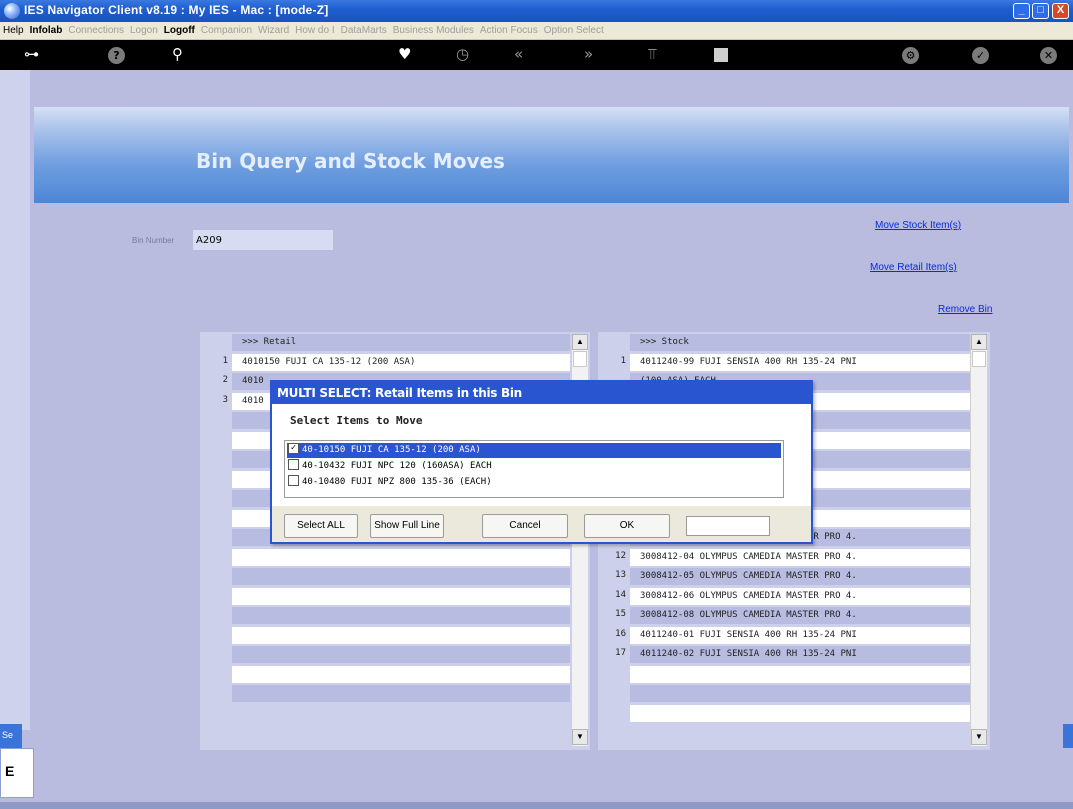 The height and width of the screenshot is (809, 1073). I want to click on row-number: 17, so click(620, 653).